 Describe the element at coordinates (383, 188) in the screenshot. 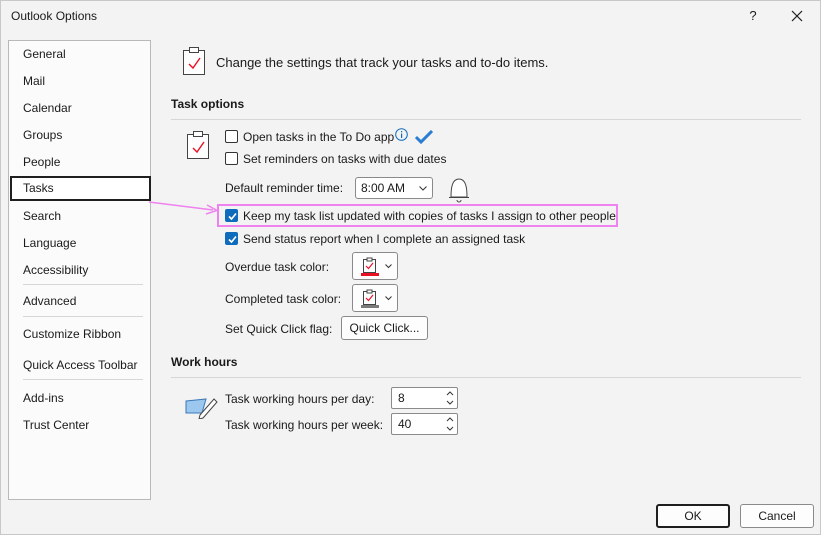

I see `default-reminder-time-value: 8:00 AM` at that location.